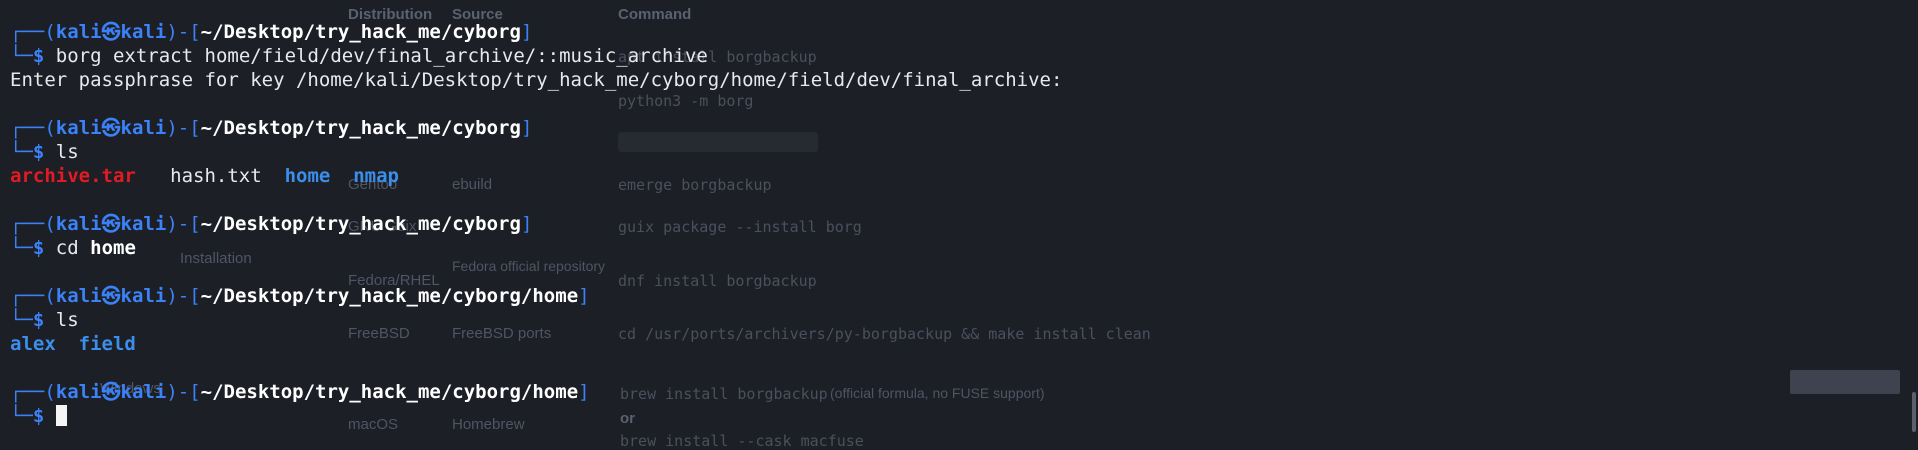  I want to click on ls-item-dir: alex, so click(33, 344).